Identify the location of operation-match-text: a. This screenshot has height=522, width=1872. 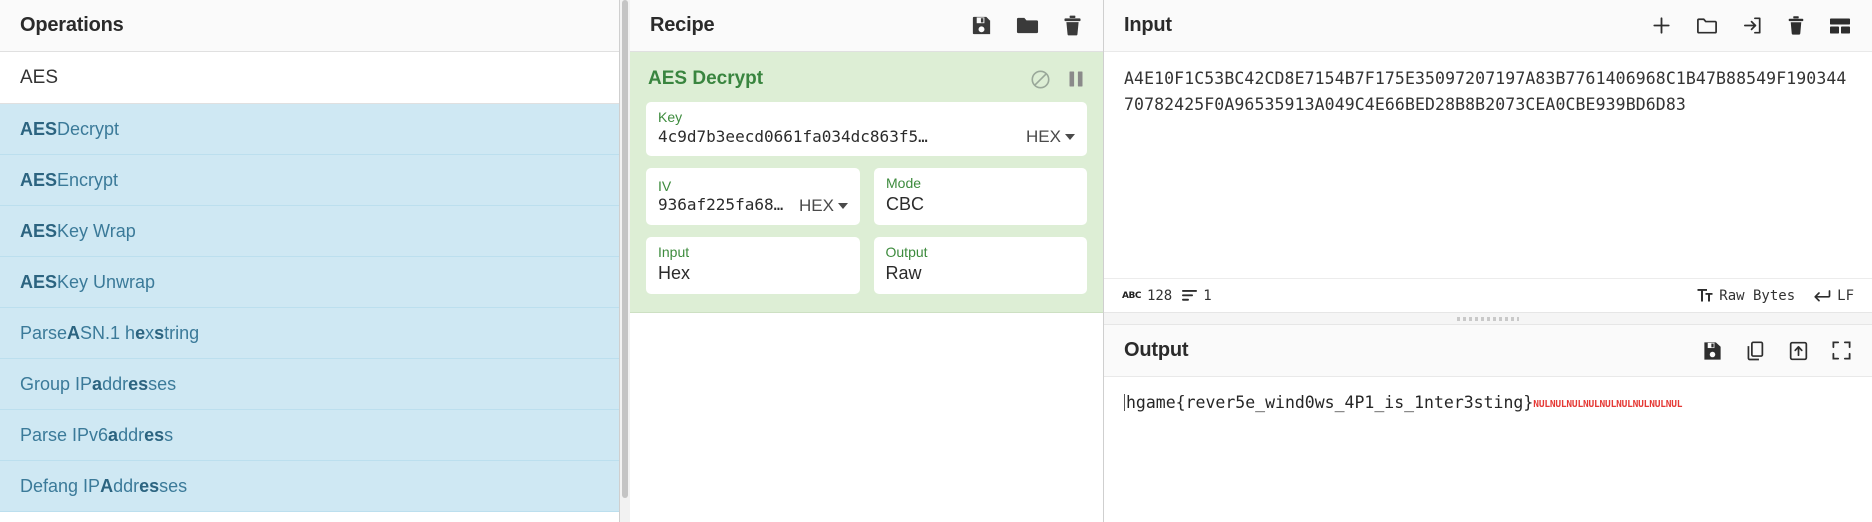
(113, 434).